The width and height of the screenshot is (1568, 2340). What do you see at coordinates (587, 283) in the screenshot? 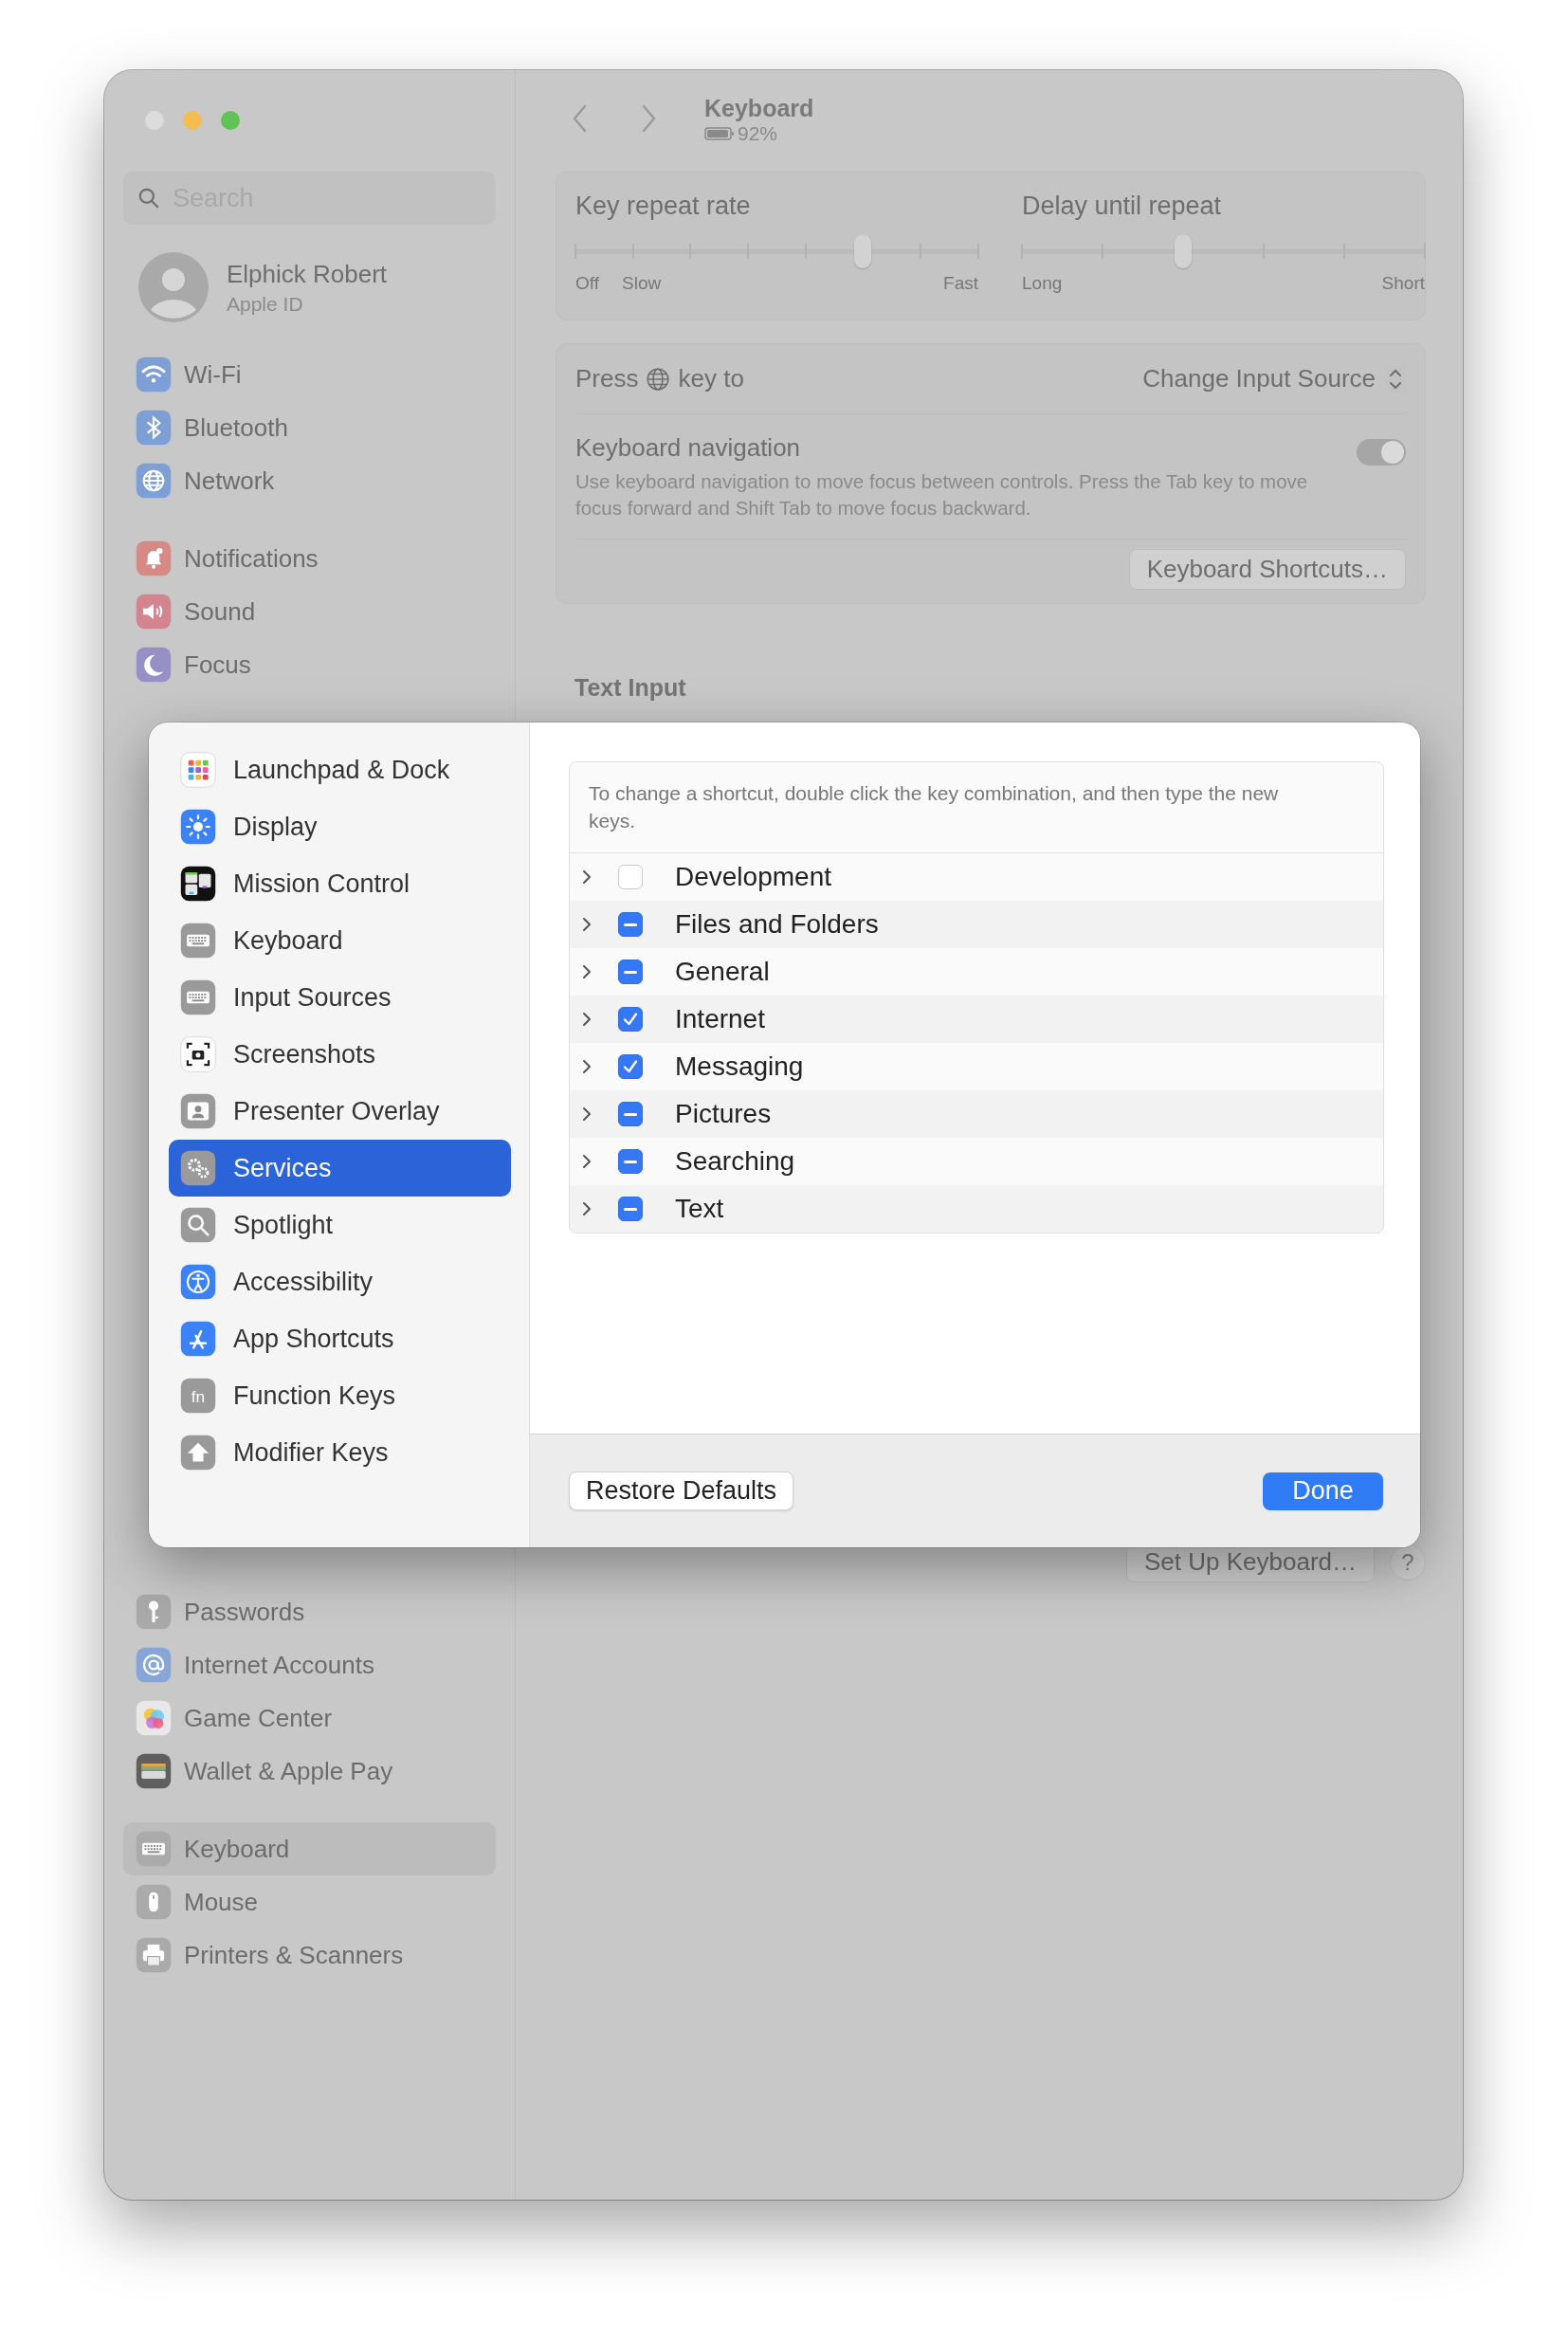
I see `tick-label: Off` at bounding box center [587, 283].